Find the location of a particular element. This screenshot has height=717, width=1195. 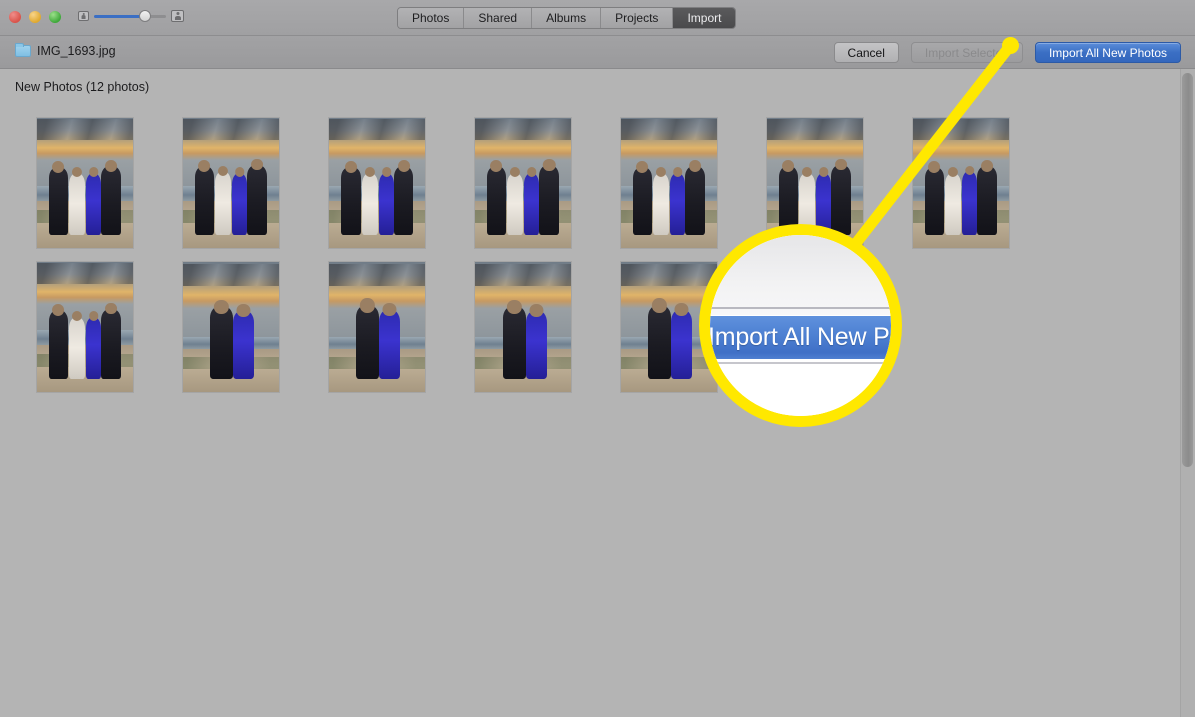

tab-albums: Albums is located at coordinates (567, 18).